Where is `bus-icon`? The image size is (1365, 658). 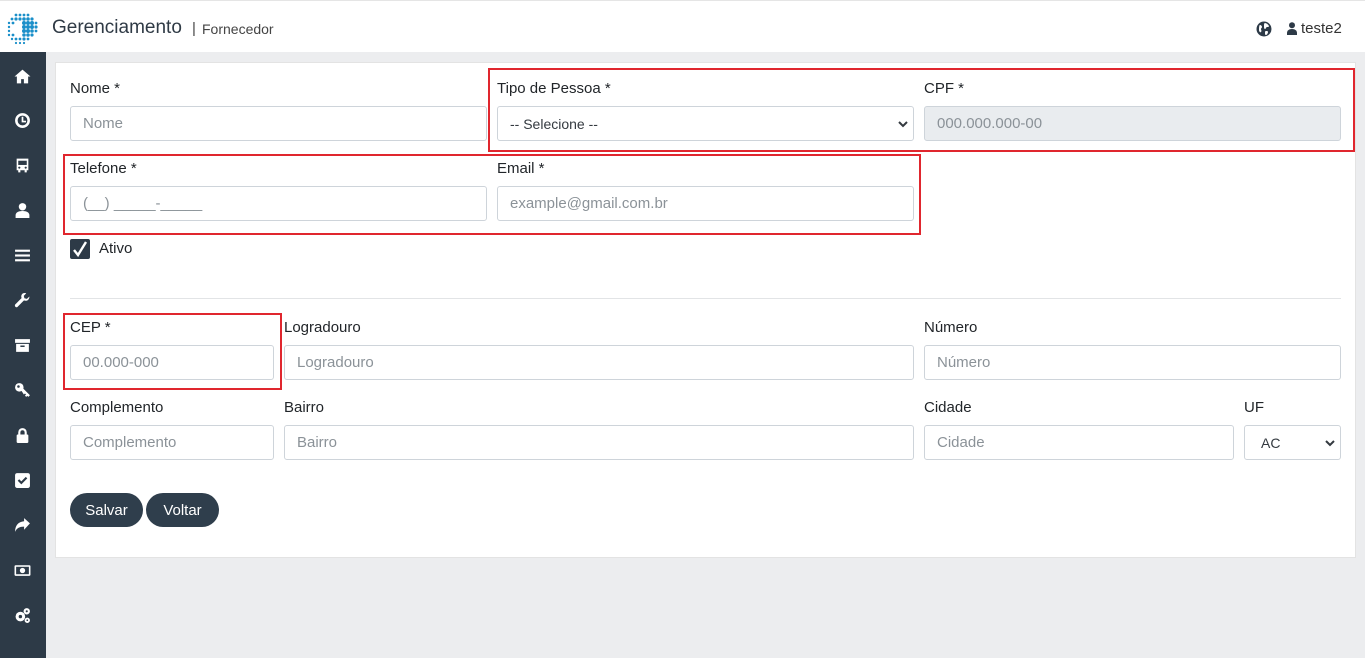
bus-icon is located at coordinates (22, 165).